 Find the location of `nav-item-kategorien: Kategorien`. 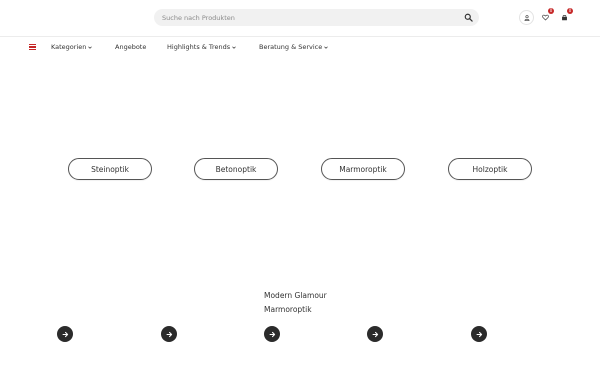

nav-item-kategorien: Kategorien is located at coordinates (72, 47).